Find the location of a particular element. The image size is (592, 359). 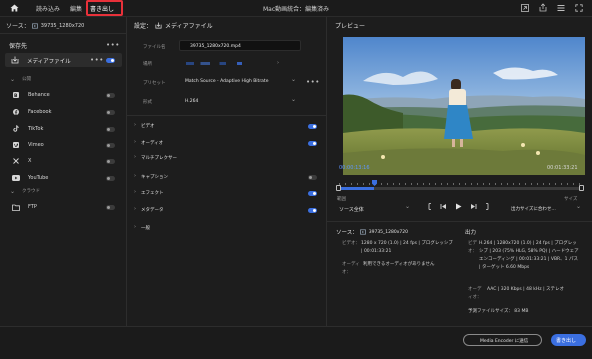

duration: 00:01:33:21 is located at coordinates (562, 168).